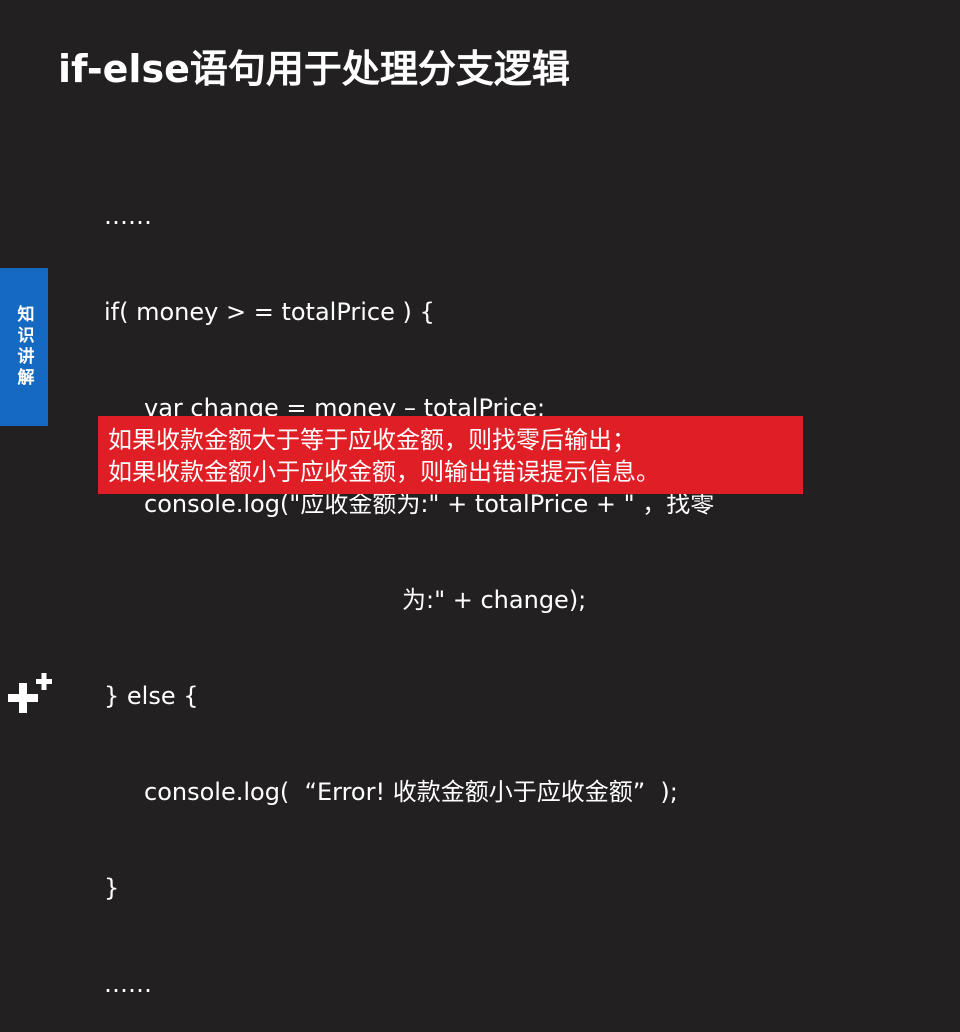 The width and height of the screenshot is (960, 1032). I want to click on code-line: } else {, so click(151, 696).